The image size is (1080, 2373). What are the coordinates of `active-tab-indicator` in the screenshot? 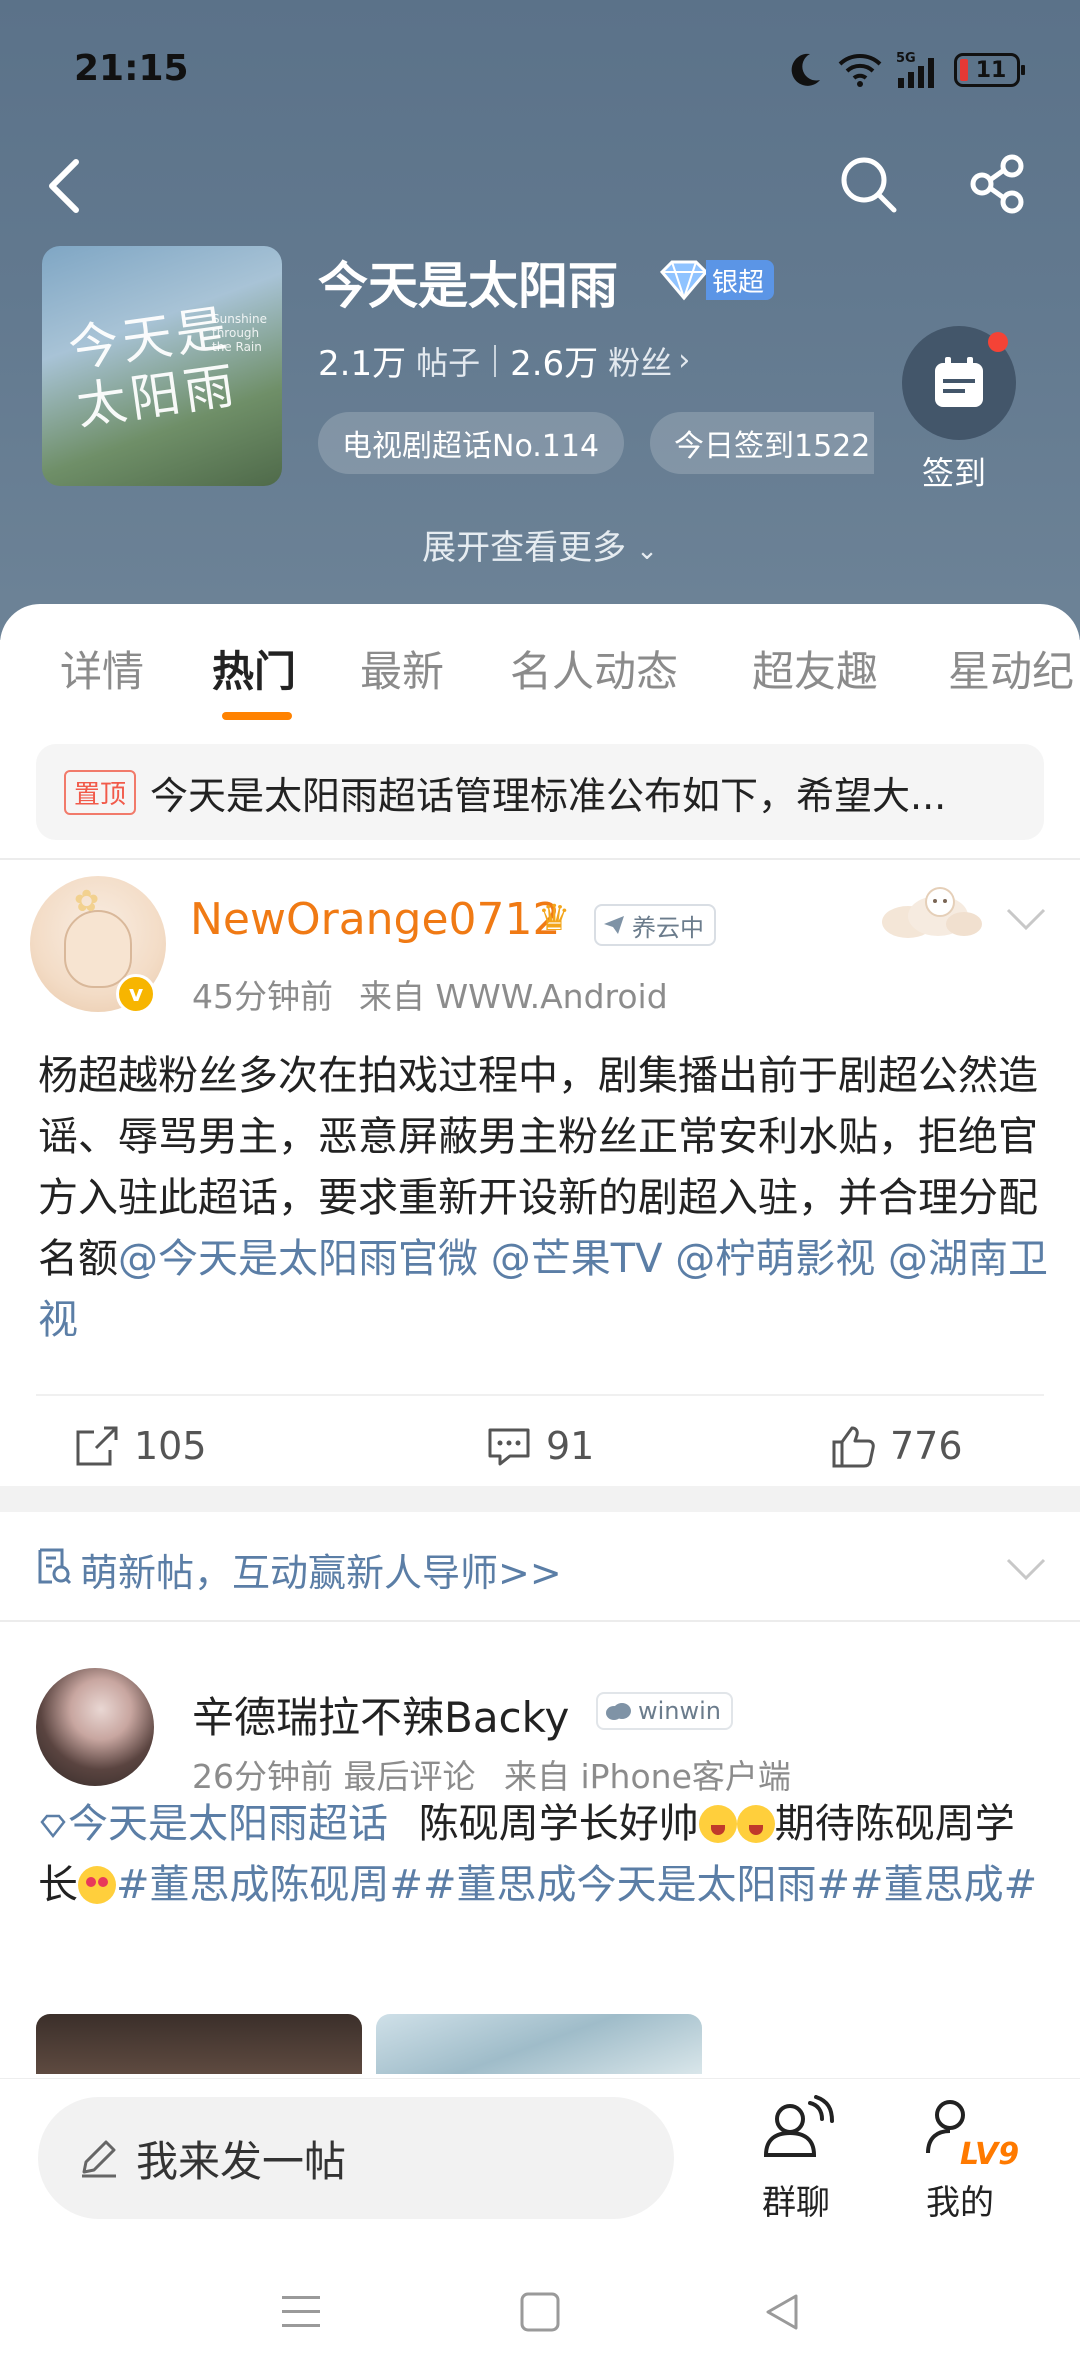 It's located at (257, 716).